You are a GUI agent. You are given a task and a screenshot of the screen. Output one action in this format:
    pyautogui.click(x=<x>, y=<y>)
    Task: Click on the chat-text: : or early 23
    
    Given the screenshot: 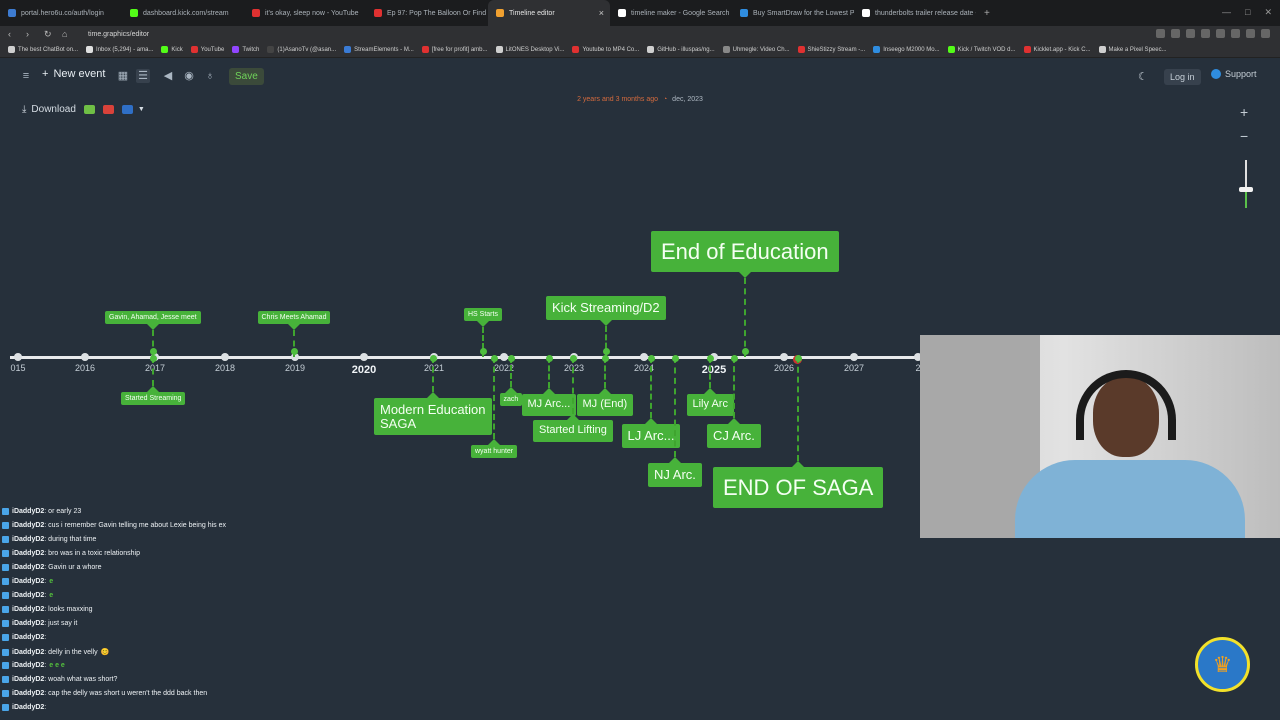 What is the action you would take?
    pyautogui.click(x=63, y=511)
    